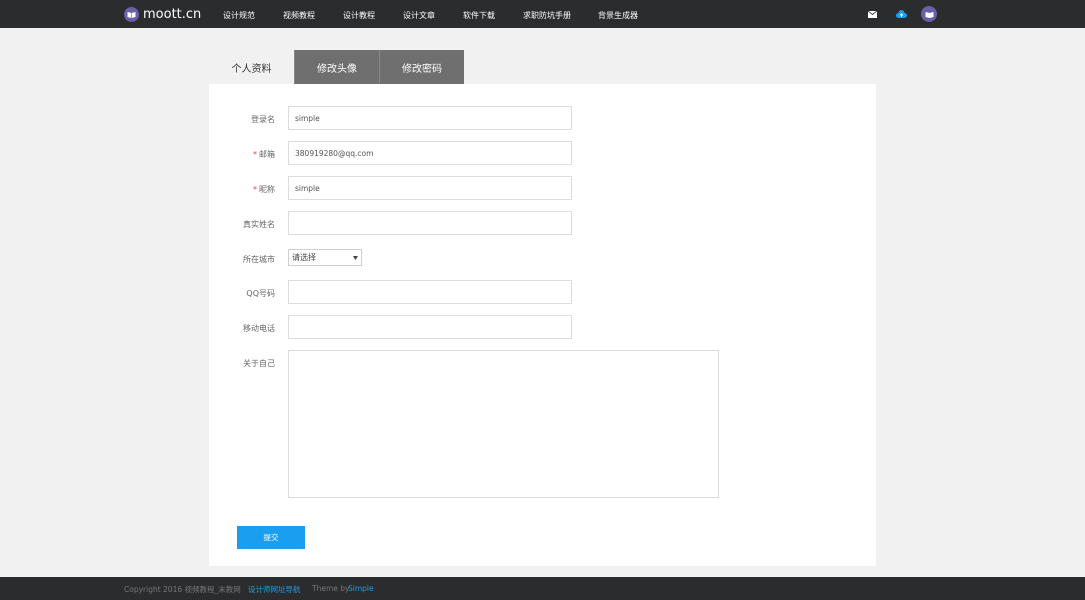 This screenshot has height=600, width=1085. I want to click on nav-item-design-spec: 设计规范, so click(239, 15).